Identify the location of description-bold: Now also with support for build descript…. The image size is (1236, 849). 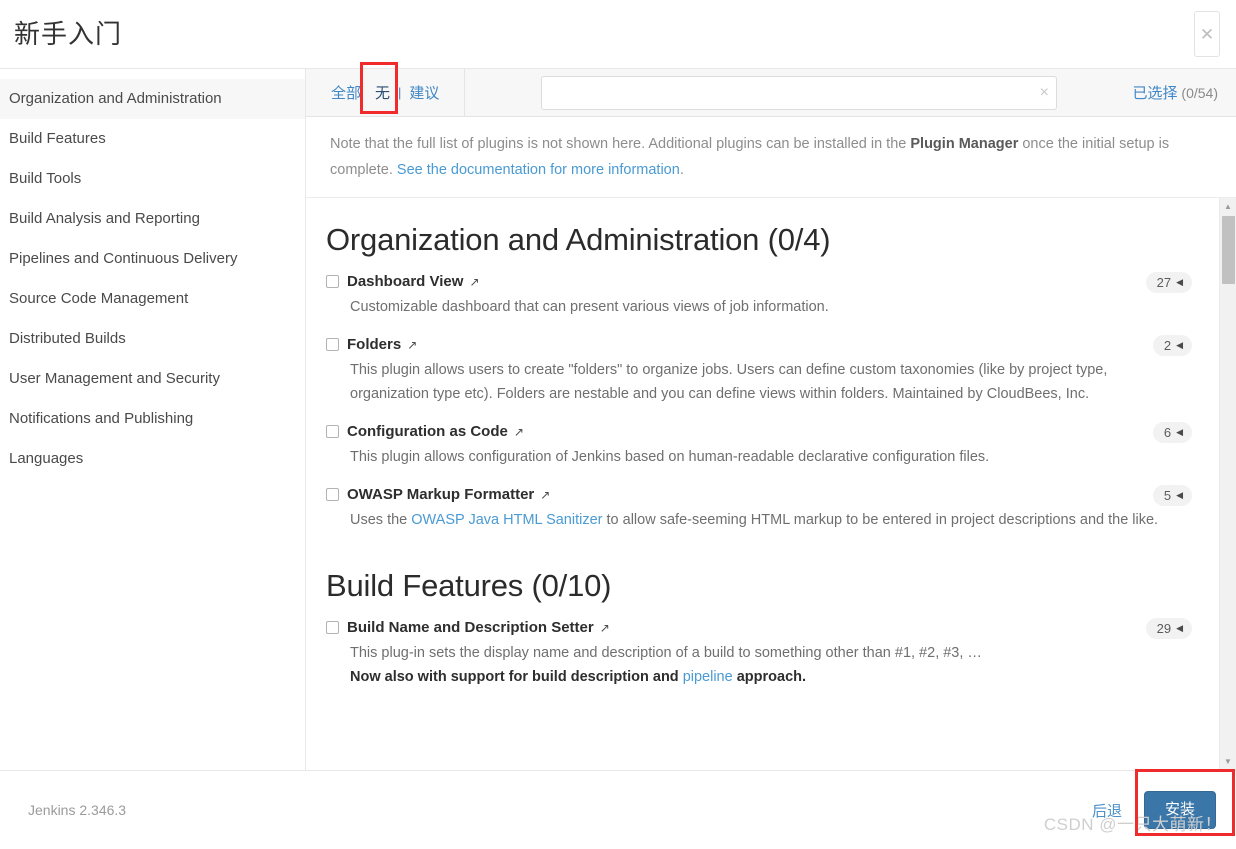
(516, 677).